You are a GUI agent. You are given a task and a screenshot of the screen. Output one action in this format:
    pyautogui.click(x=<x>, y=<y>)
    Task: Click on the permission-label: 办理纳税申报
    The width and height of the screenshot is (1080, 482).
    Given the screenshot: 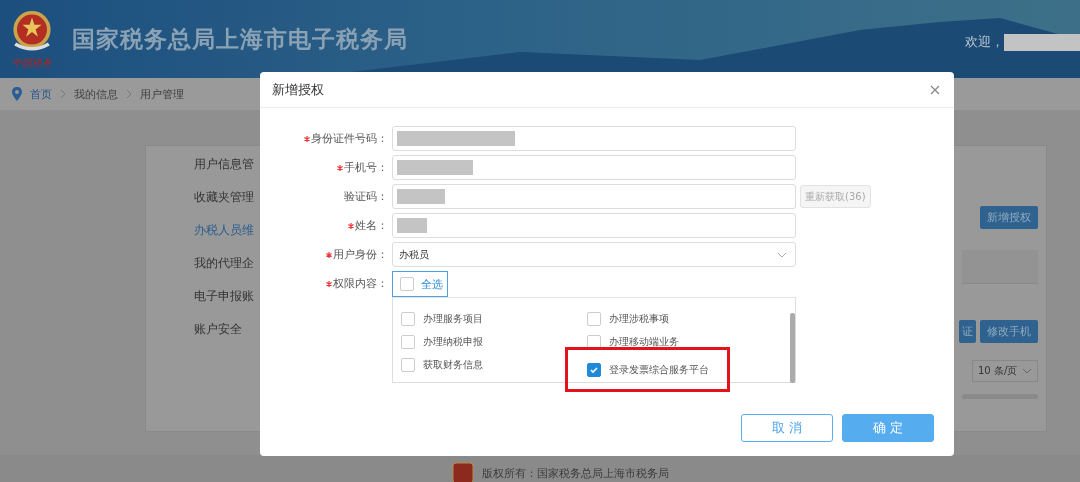 What is the action you would take?
    pyautogui.click(x=453, y=342)
    